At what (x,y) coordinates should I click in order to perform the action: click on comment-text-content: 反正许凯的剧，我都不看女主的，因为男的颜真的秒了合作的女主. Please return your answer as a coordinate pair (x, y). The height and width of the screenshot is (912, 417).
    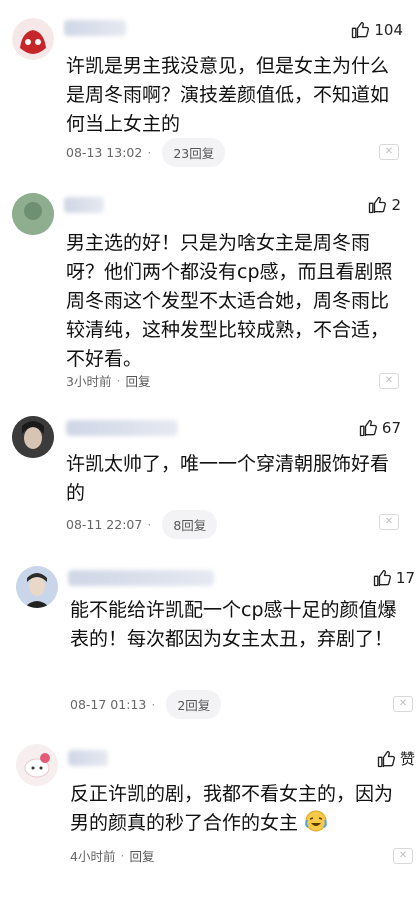
    Looking at the image, I should click on (232, 808).